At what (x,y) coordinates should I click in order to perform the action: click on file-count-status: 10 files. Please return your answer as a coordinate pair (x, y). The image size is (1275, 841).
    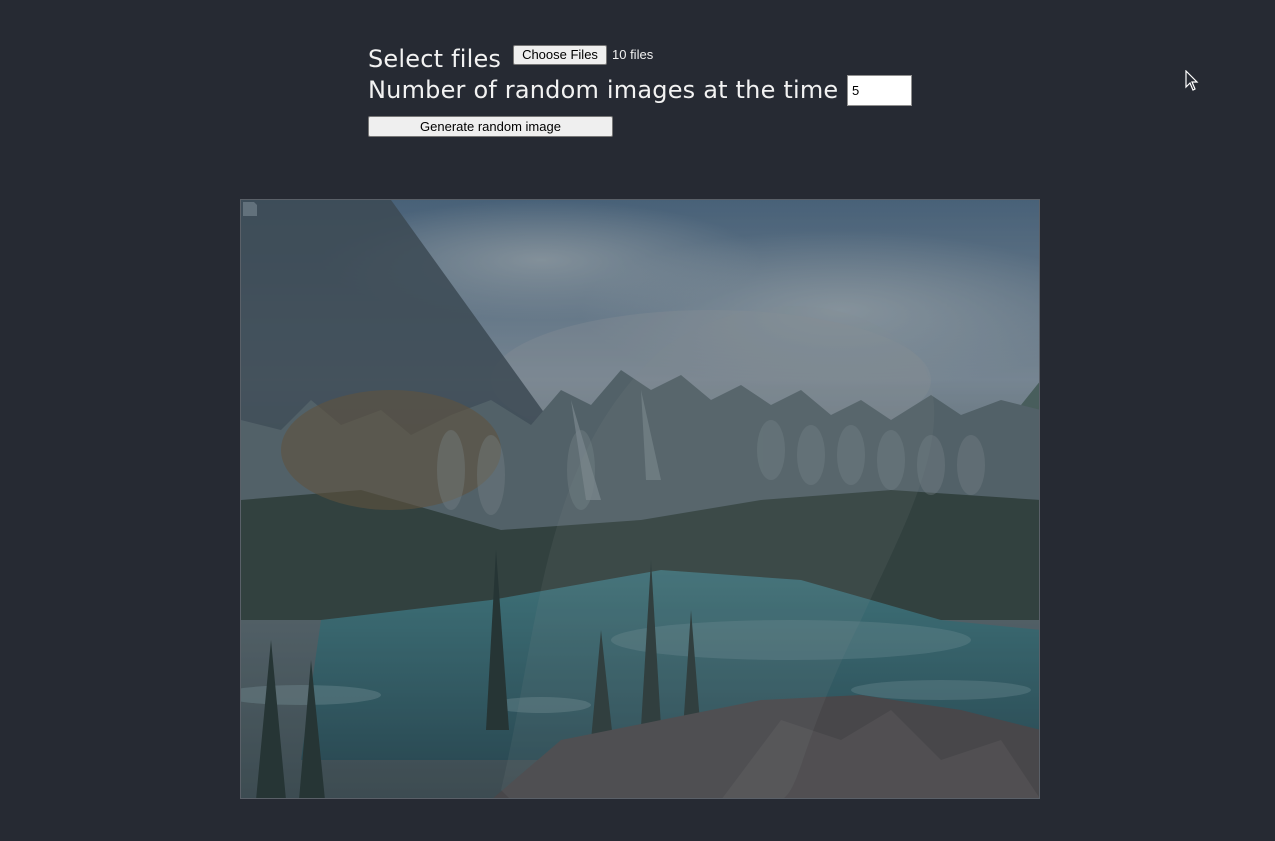
    Looking at the image, I should click on (633, 54).